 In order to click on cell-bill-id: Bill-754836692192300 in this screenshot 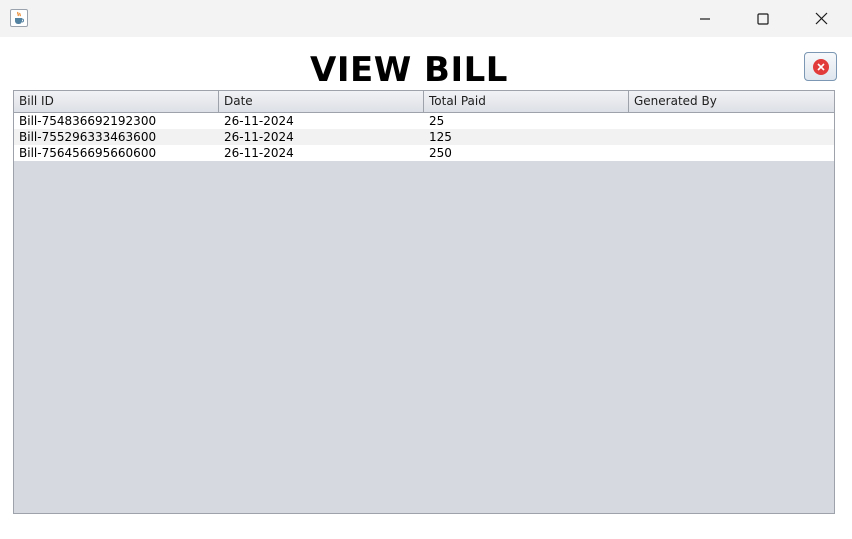, I will do `click(116, 121)`.